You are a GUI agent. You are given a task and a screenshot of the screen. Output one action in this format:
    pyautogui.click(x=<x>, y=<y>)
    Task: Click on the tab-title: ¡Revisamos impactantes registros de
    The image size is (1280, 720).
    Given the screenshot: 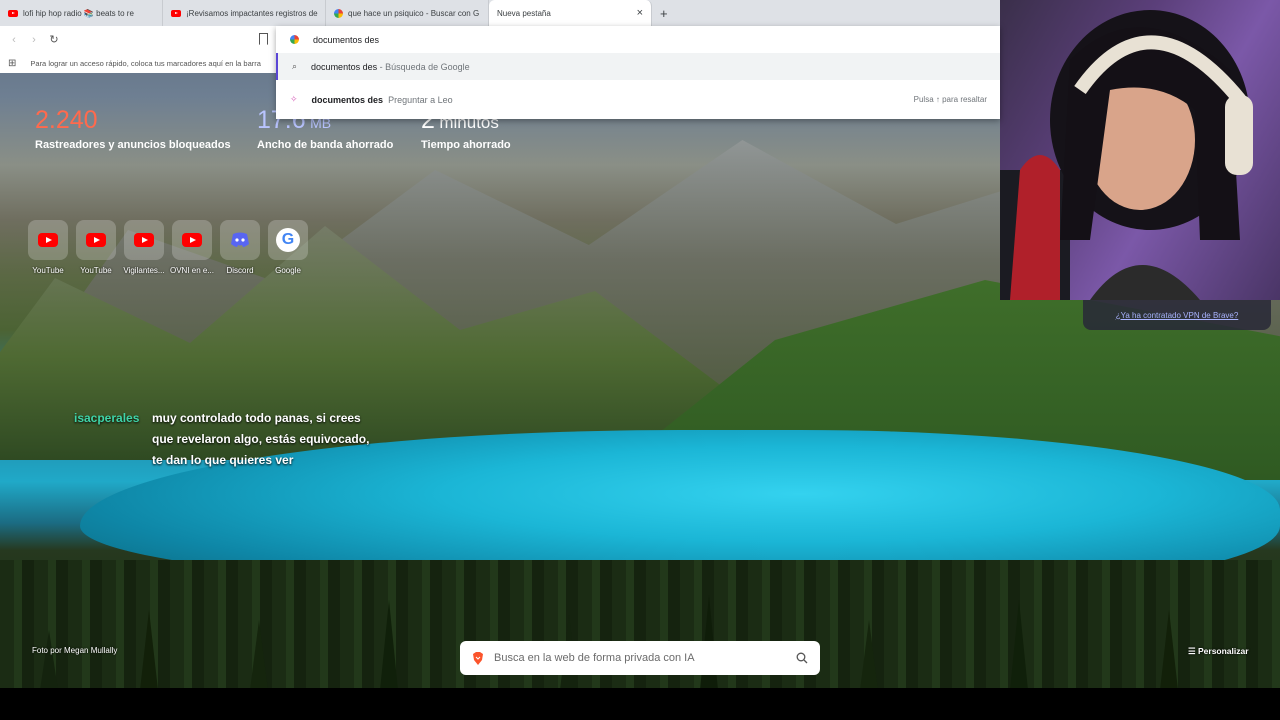 What is the action you would take?
    pyautogui.click(x=252, y=13)
    